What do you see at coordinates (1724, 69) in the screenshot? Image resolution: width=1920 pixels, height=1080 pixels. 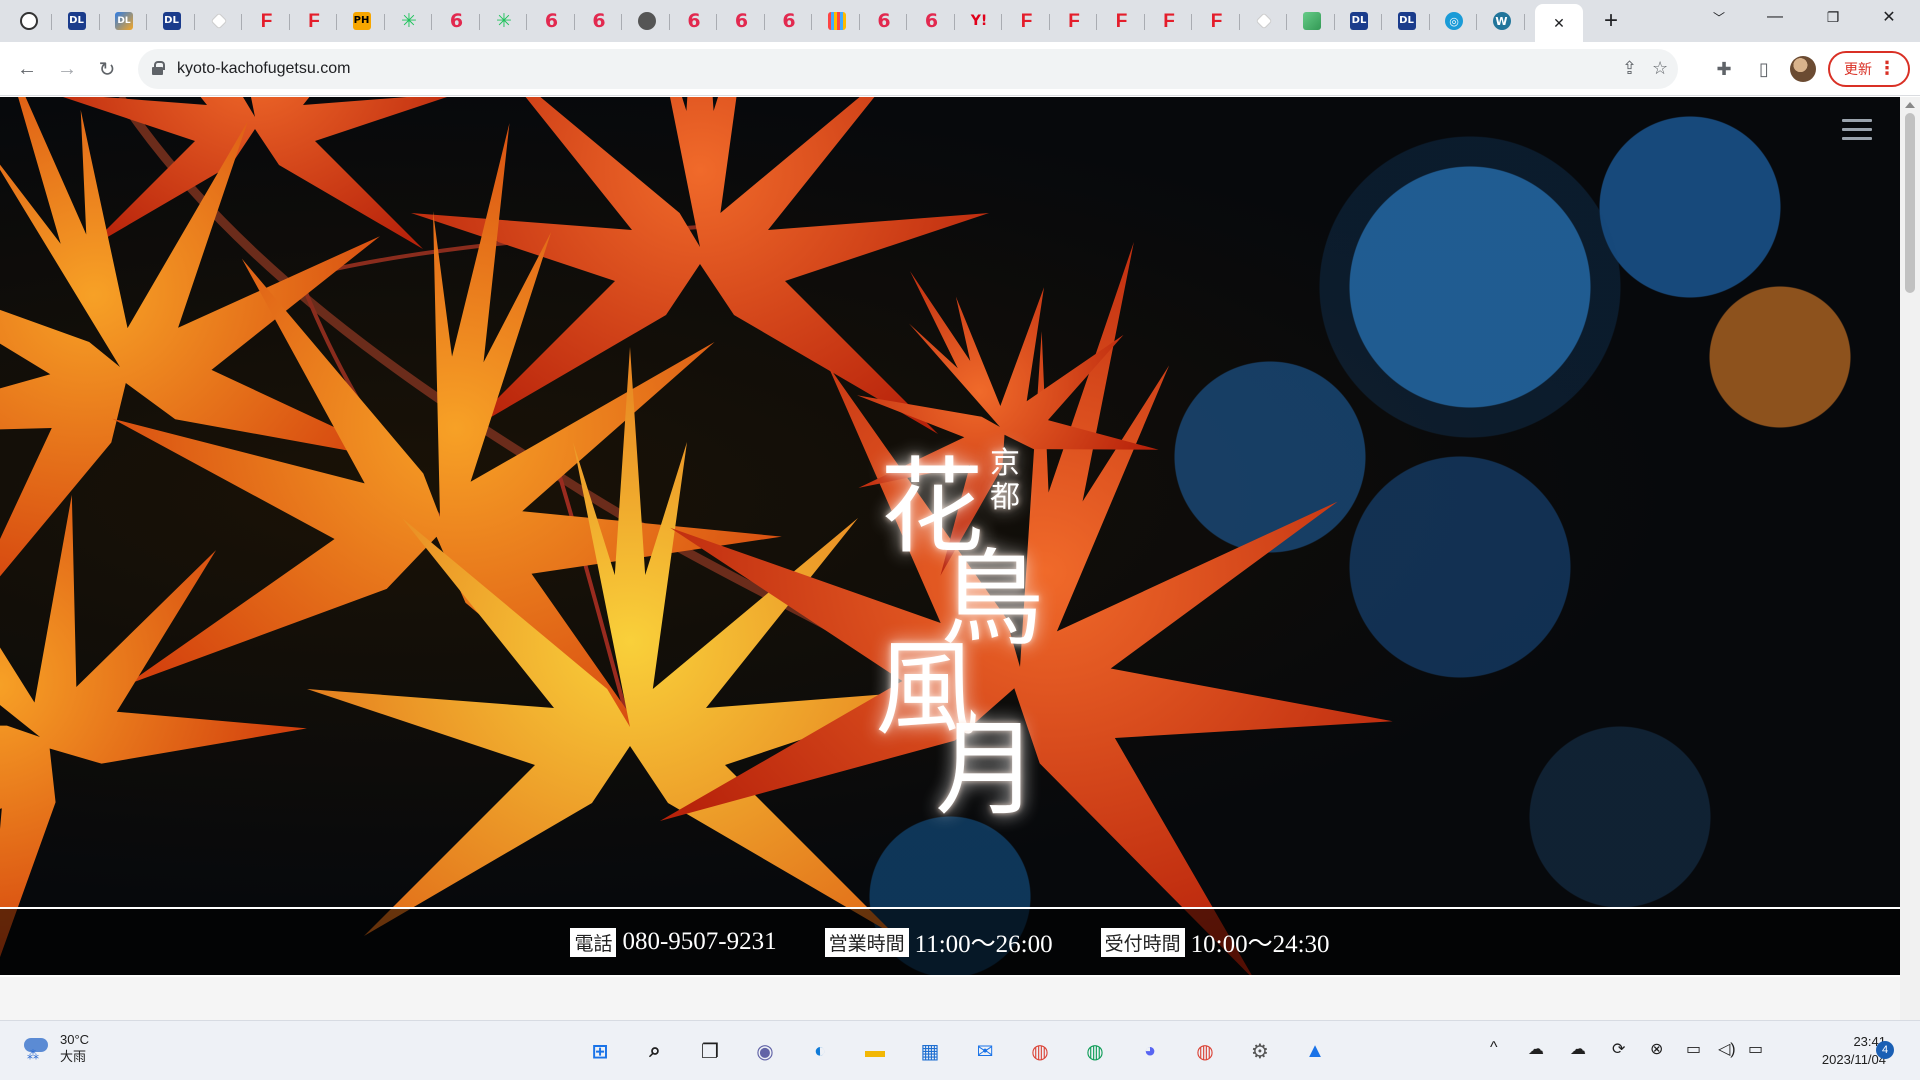 I see `extensions-icon: ✚` at bounding box center [1724, 69].